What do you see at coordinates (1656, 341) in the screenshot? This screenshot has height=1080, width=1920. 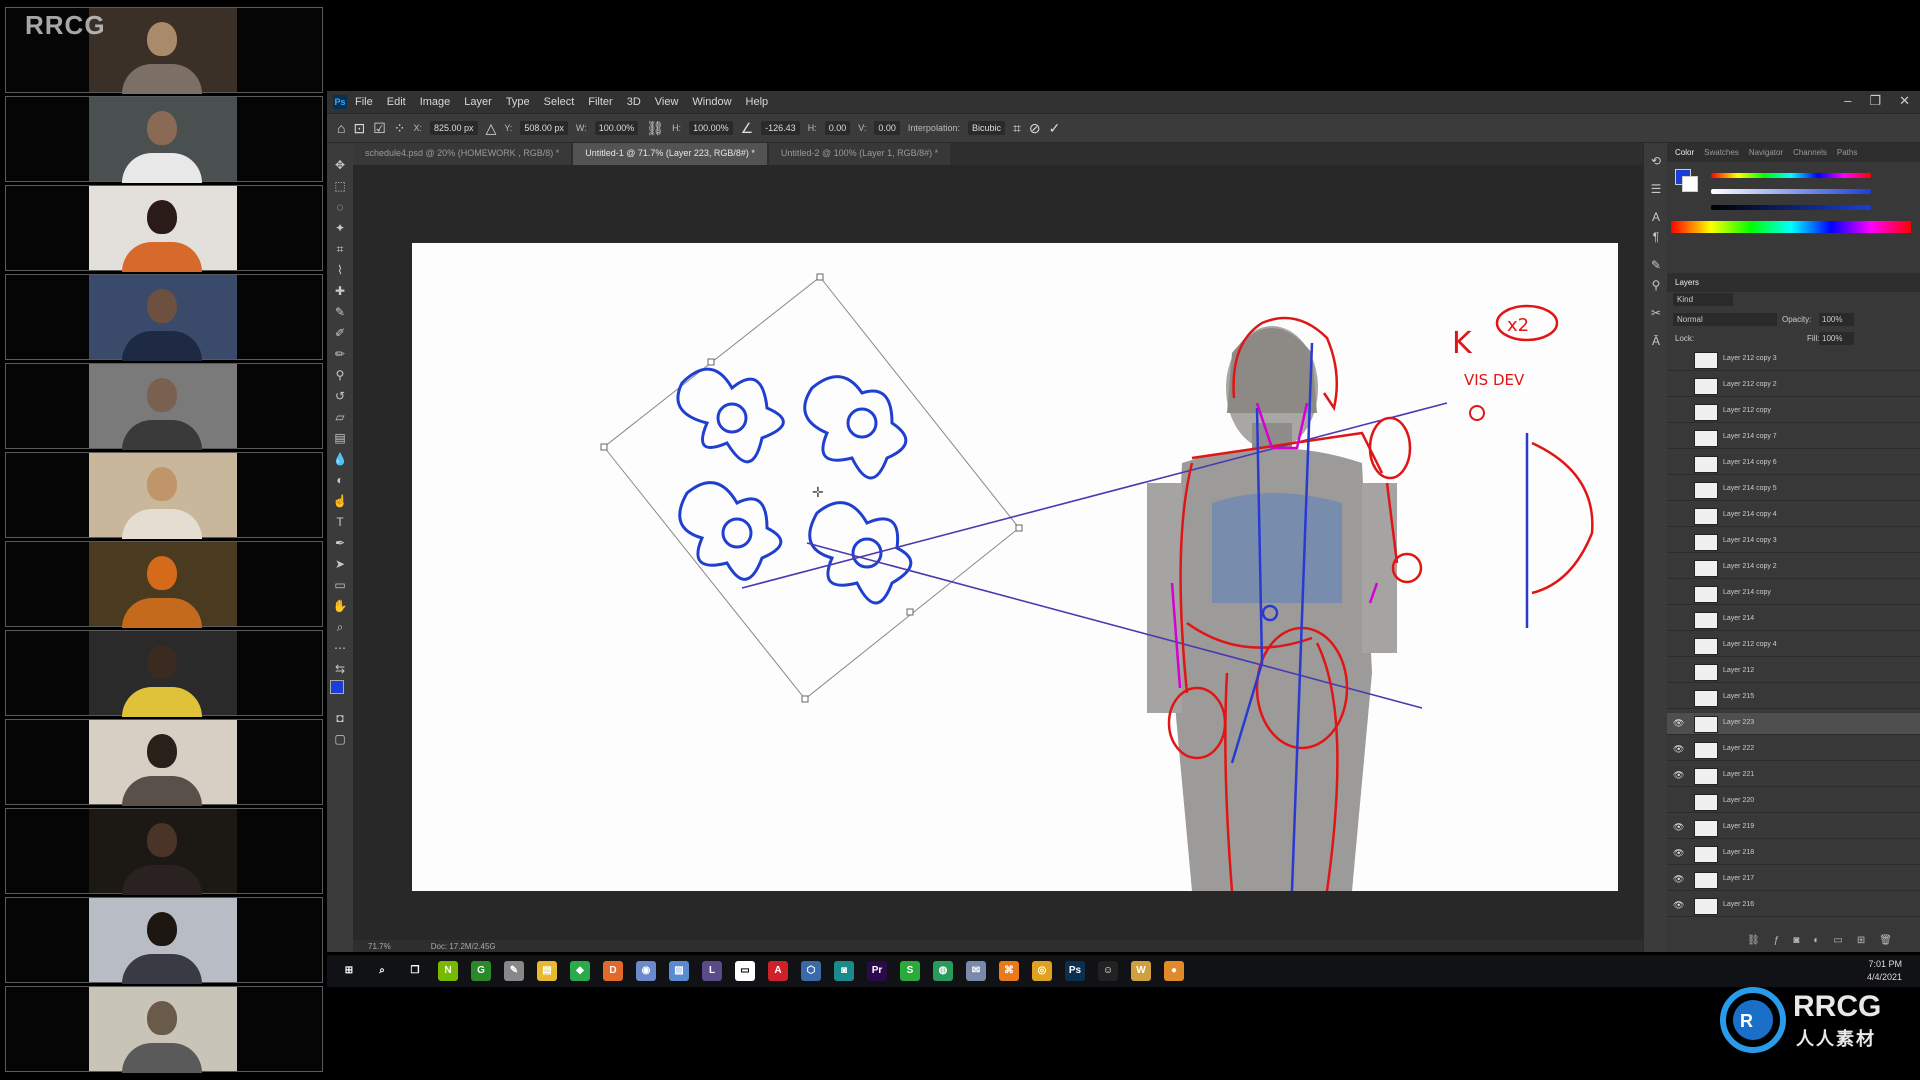 I see `glyphs-panel-icon: Ā` at bounding box center [1656, 341].